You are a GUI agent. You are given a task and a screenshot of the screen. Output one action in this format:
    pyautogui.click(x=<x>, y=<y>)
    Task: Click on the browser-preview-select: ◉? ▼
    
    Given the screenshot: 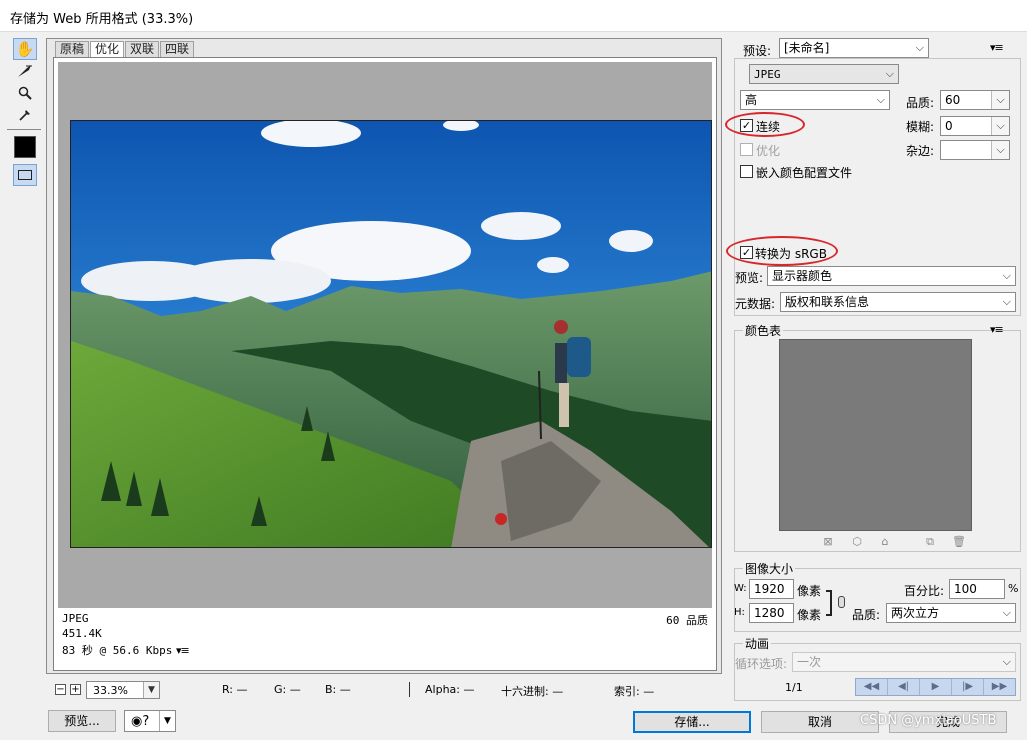 What is the action you would take?
    pyautogui.click(x=150, y=721)
    